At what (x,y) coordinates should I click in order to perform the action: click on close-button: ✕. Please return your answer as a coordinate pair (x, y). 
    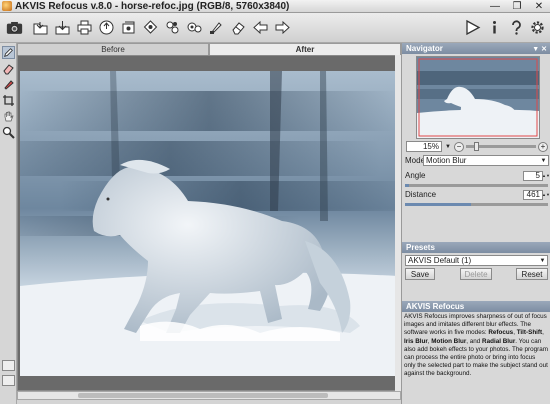
    Looking at the image, I should click on (539, 6).